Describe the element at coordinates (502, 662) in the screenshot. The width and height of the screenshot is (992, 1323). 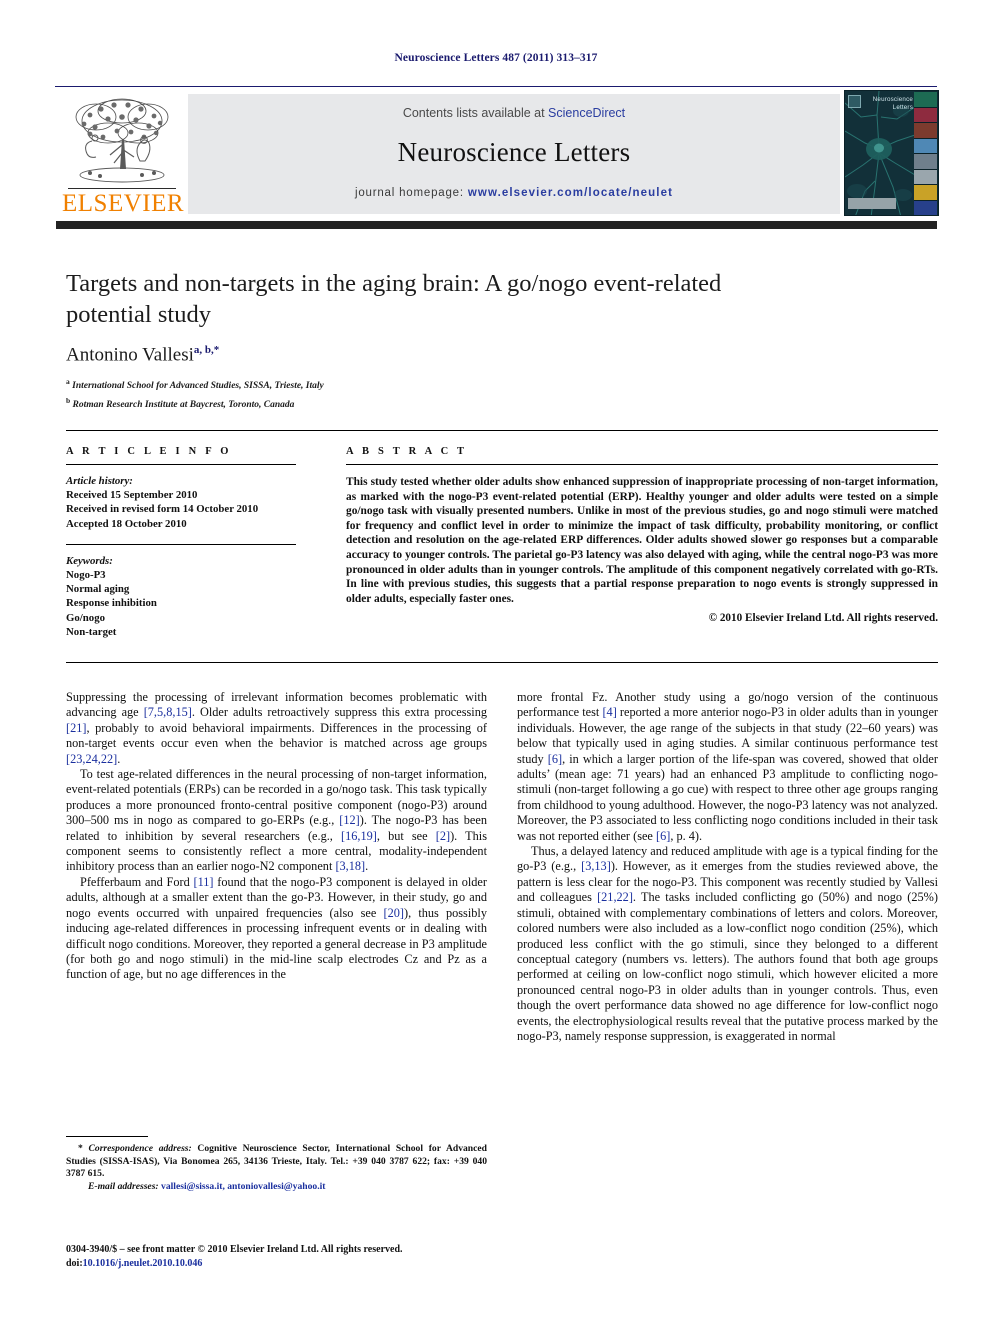
I see `info-block-bottom-rule` at that location.